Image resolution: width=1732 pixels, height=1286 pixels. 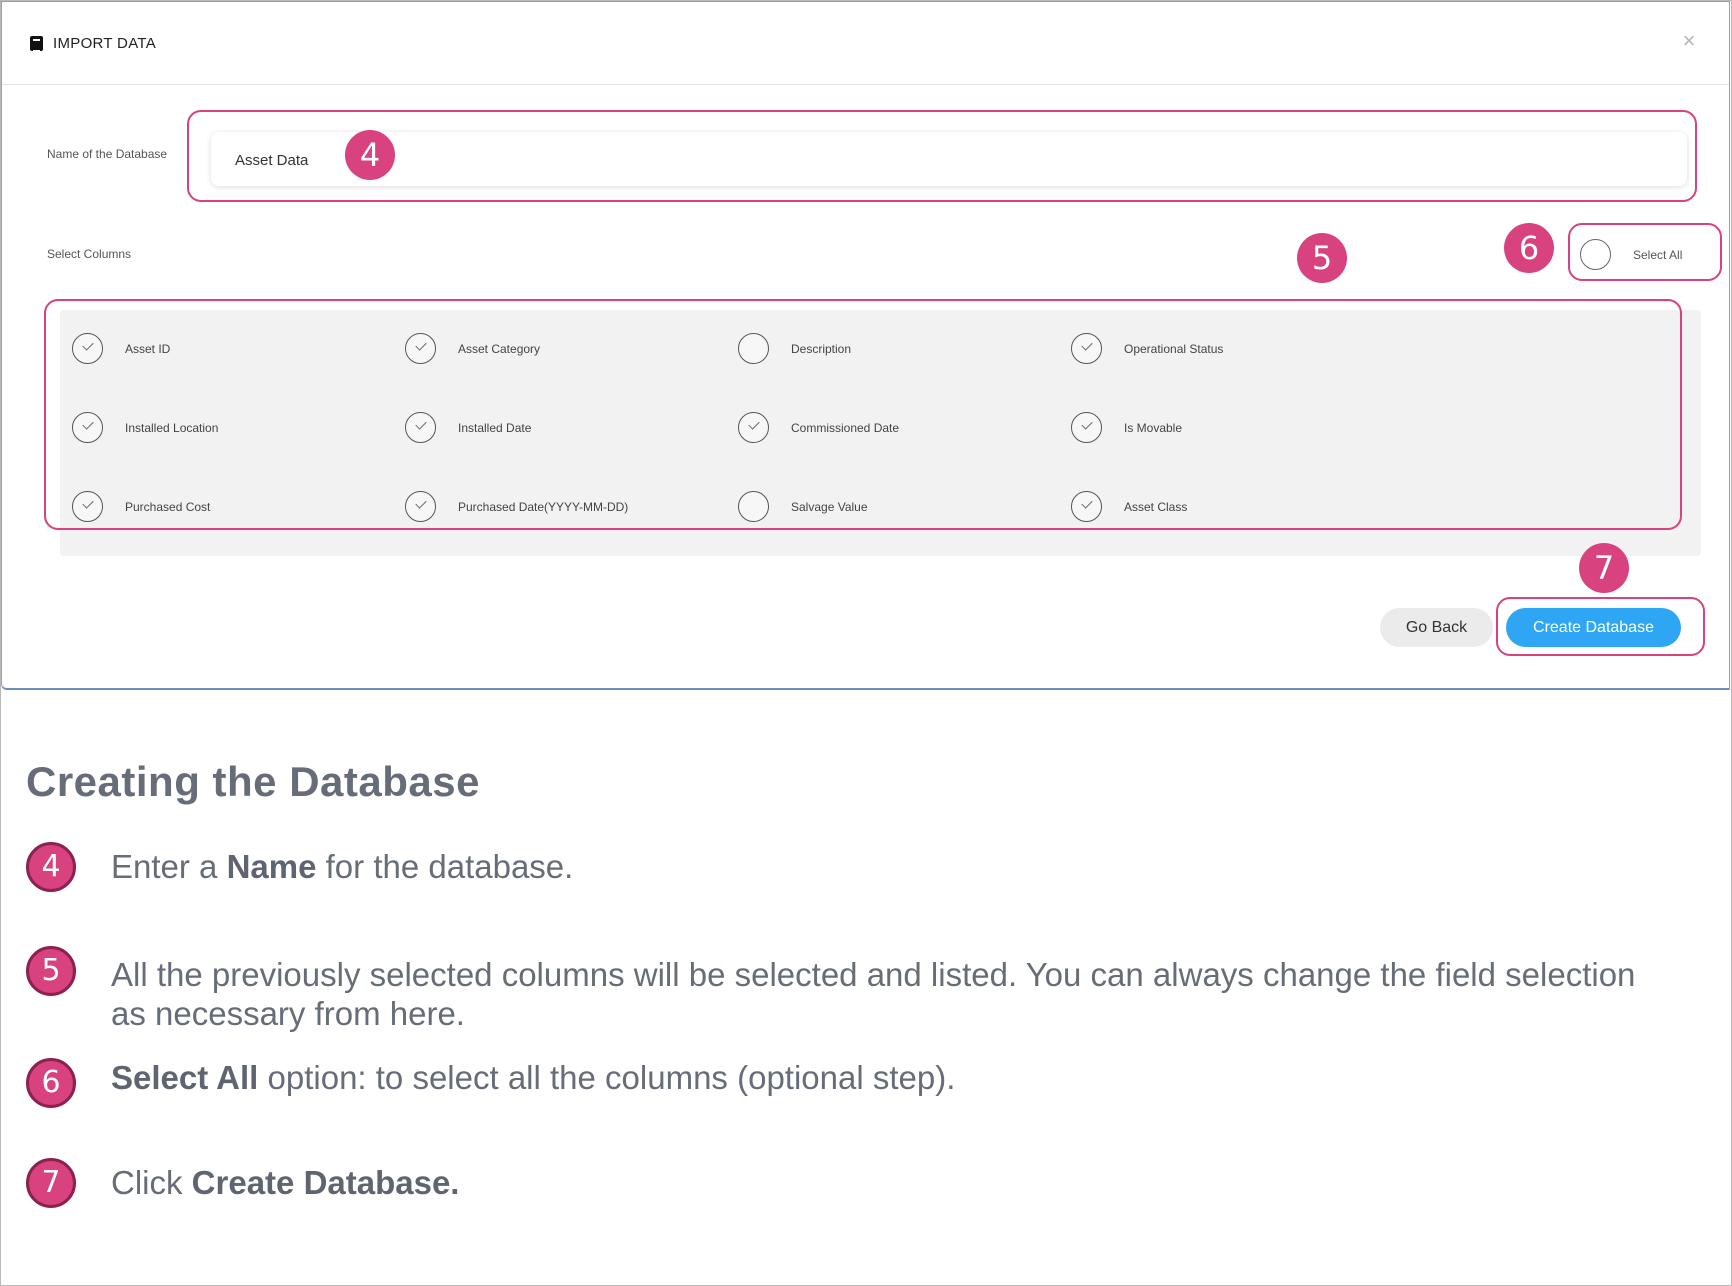 I want to click on callout-badge-5: 5, so click(x=1322, y=258).